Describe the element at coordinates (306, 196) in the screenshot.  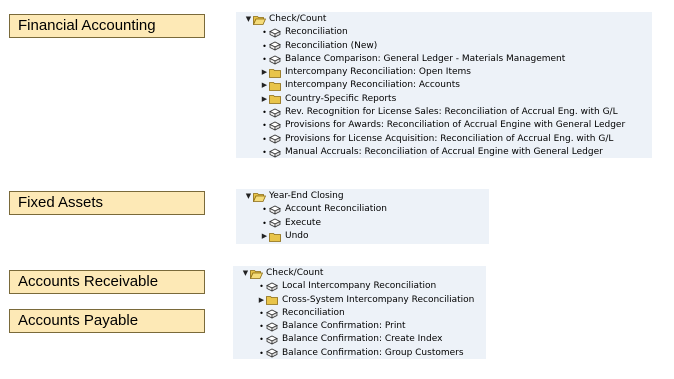
I see `tree-root-label: Year-End Closing` at that location.